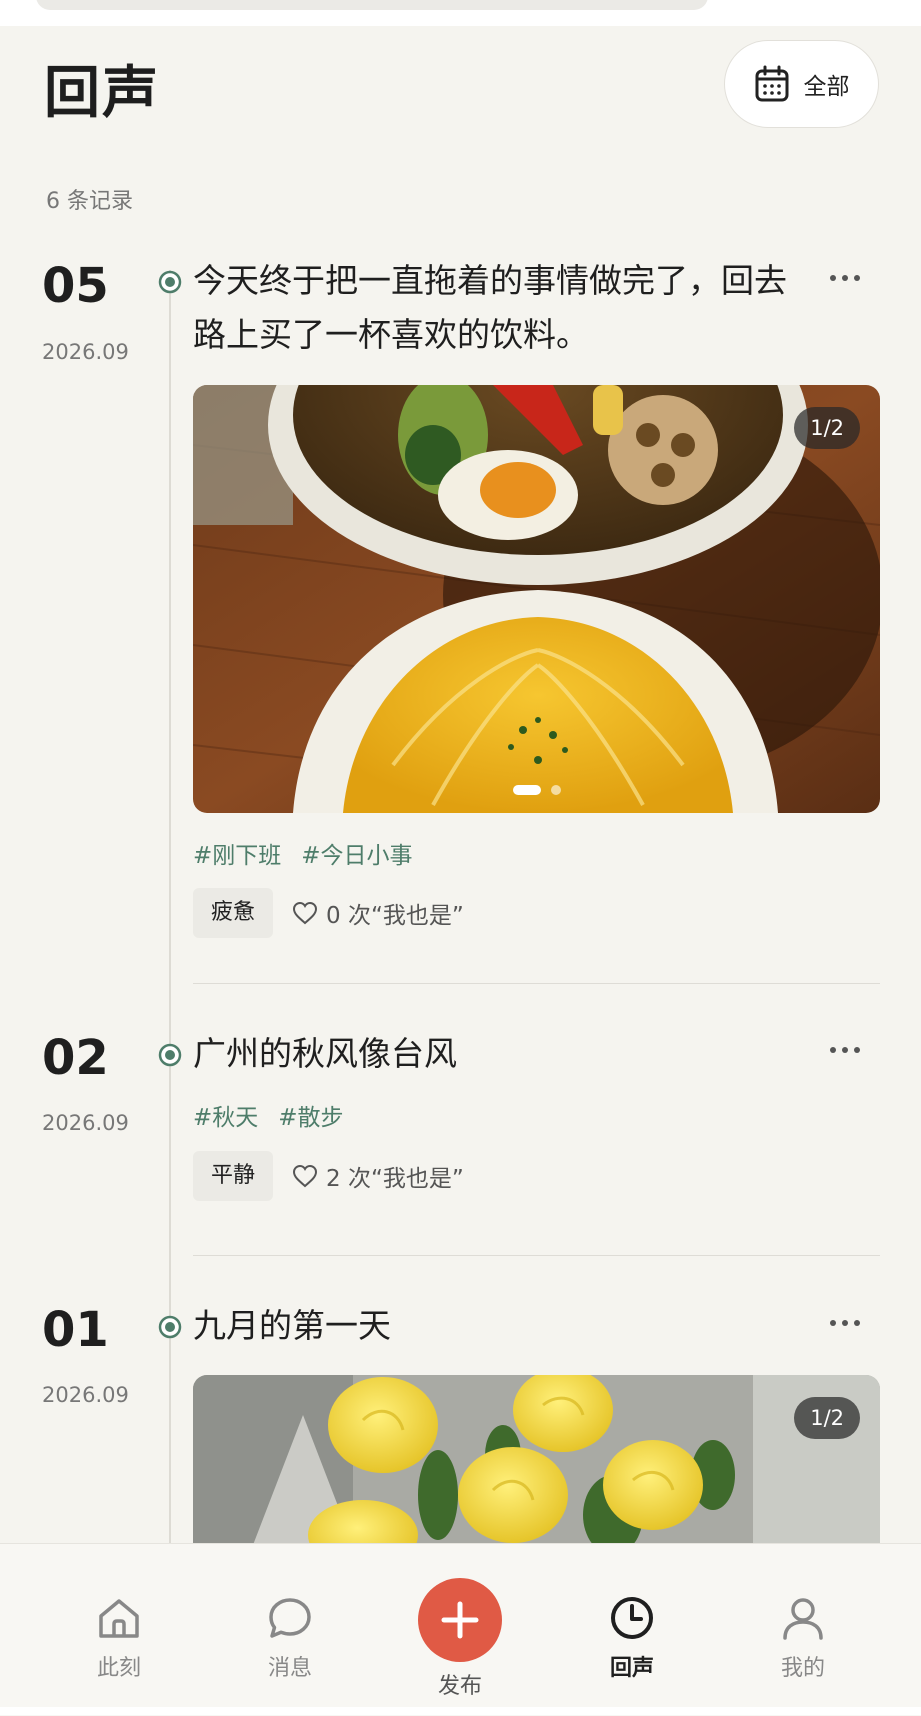  Describe the element at coordinates (526, 790) in the screenshot. I see `carousel-dot-active` at that location.